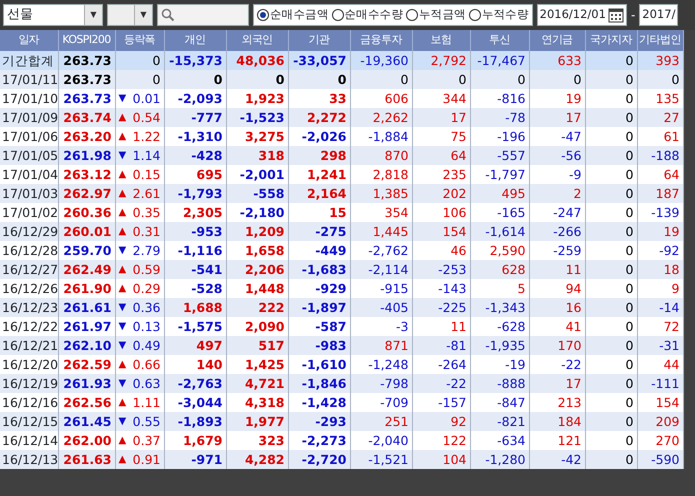 The image size is (695, 496). What do you see at coordinates (381, 155) in the screenshot?
I see `value-cell: 870` at bounding box center [381, 155].